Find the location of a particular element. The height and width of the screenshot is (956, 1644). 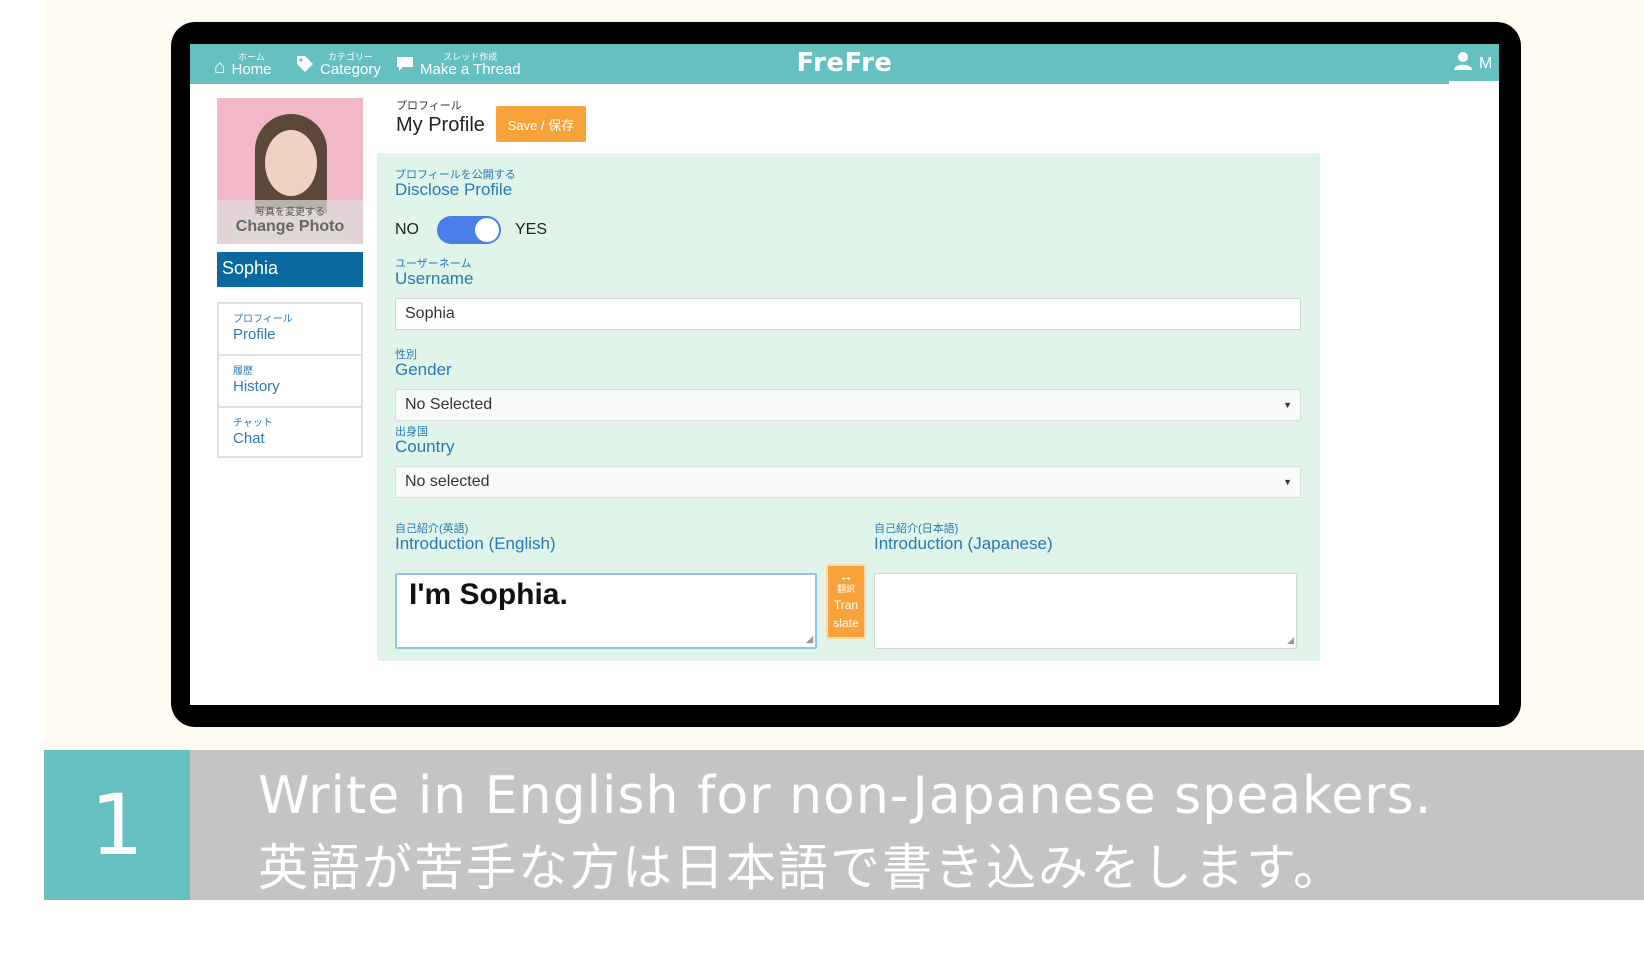

toggle-no-label: NO is located at coordinates (407, 229).